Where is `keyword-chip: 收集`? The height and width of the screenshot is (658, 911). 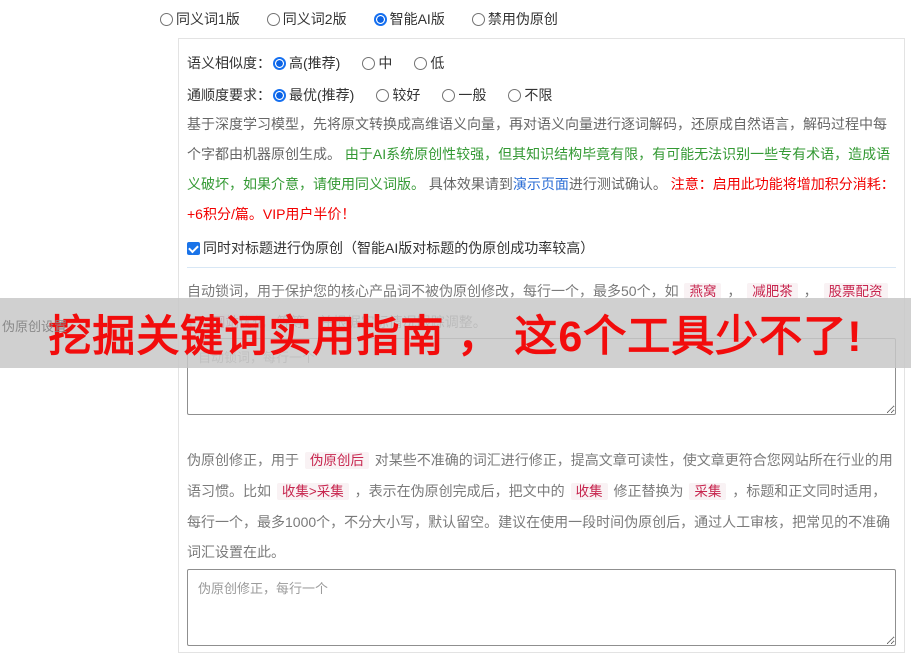
keyword-chip: 收集 is located at coordinates (589, 491).